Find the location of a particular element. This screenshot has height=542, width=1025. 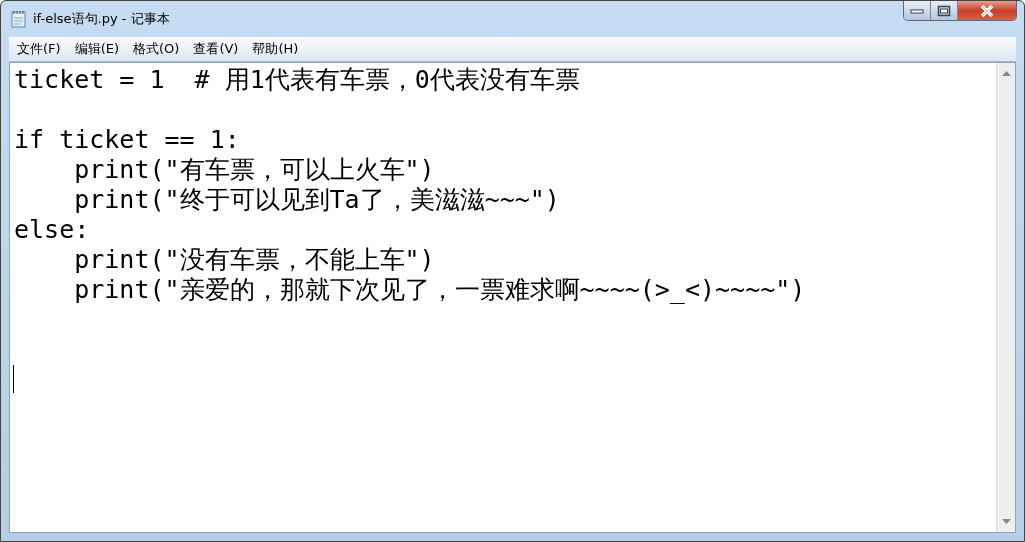

code-line: else: is located at coordinates (52, 230).